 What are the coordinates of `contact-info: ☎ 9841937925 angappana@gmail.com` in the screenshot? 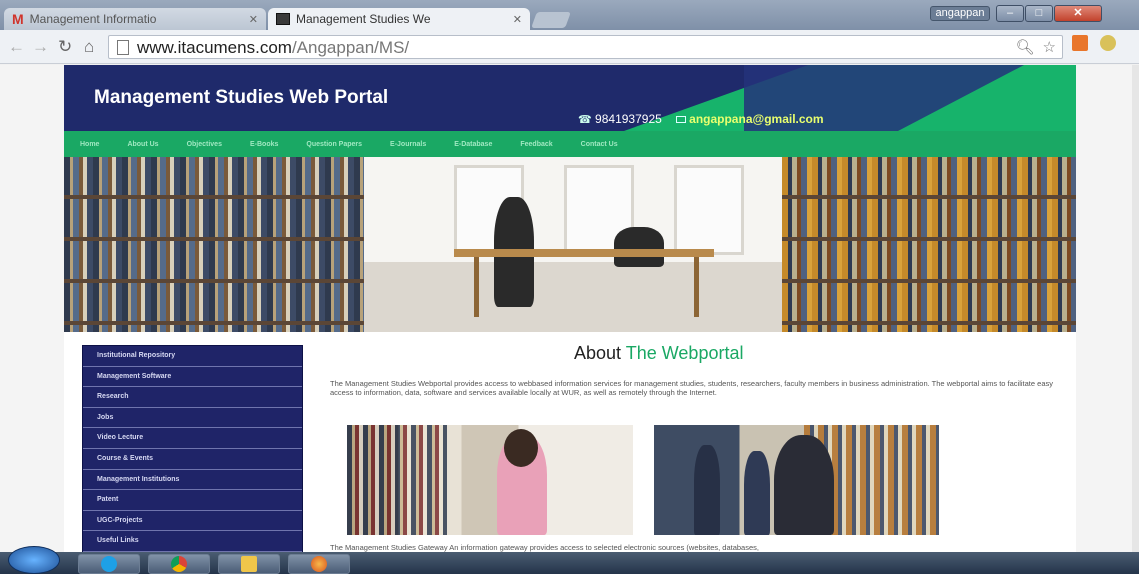 It's located at (701, 119).